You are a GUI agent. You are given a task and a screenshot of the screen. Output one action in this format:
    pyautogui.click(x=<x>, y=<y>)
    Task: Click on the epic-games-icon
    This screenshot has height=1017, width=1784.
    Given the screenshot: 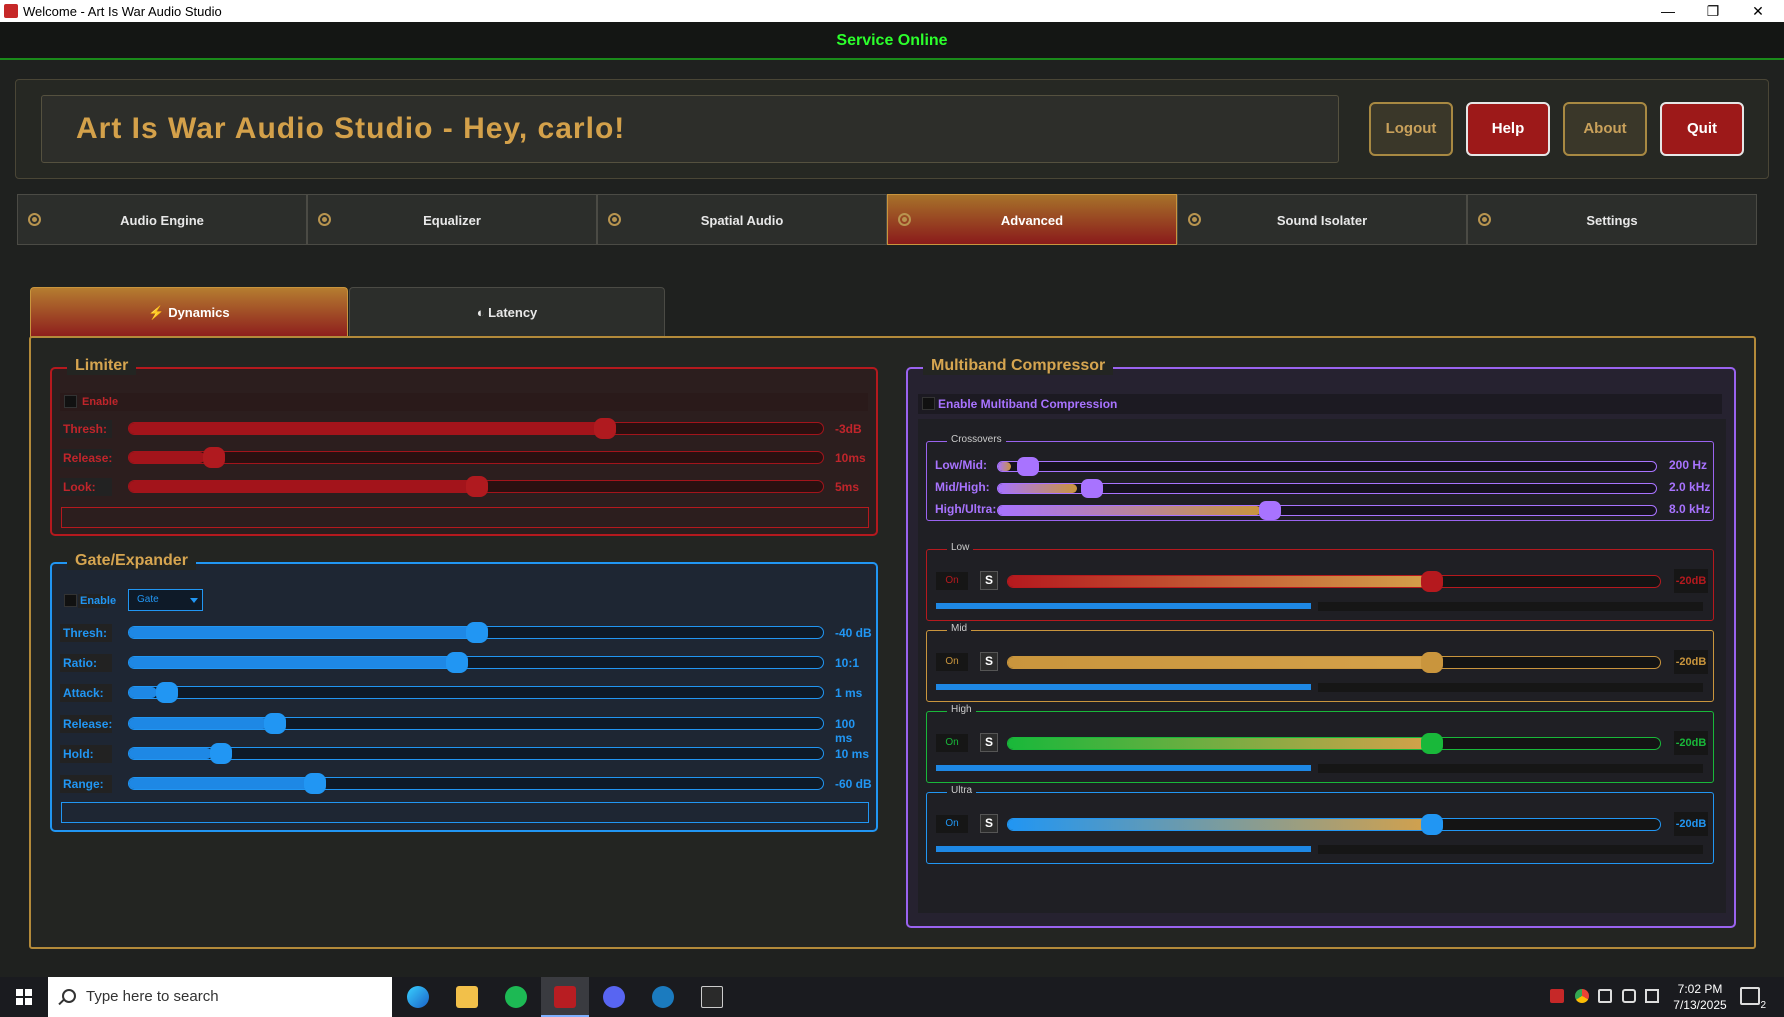 What is the action you would take?
    pyautogui.click(x=712, y=997)
    